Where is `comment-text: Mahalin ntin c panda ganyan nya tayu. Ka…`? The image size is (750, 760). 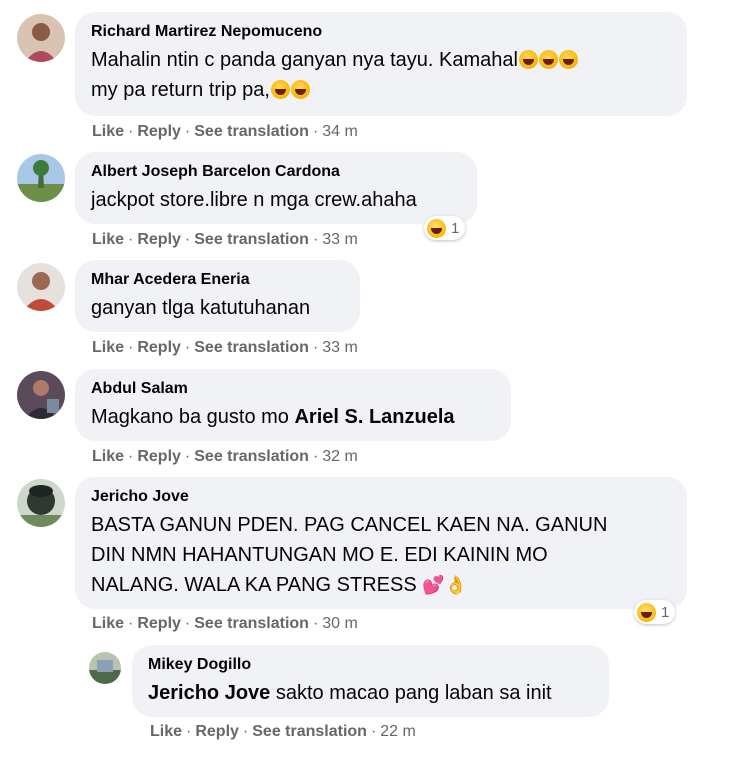 comment-text: Mahalin ntin c panda ganyan nya tayu. Ka… is located at coordinates (381, 75).